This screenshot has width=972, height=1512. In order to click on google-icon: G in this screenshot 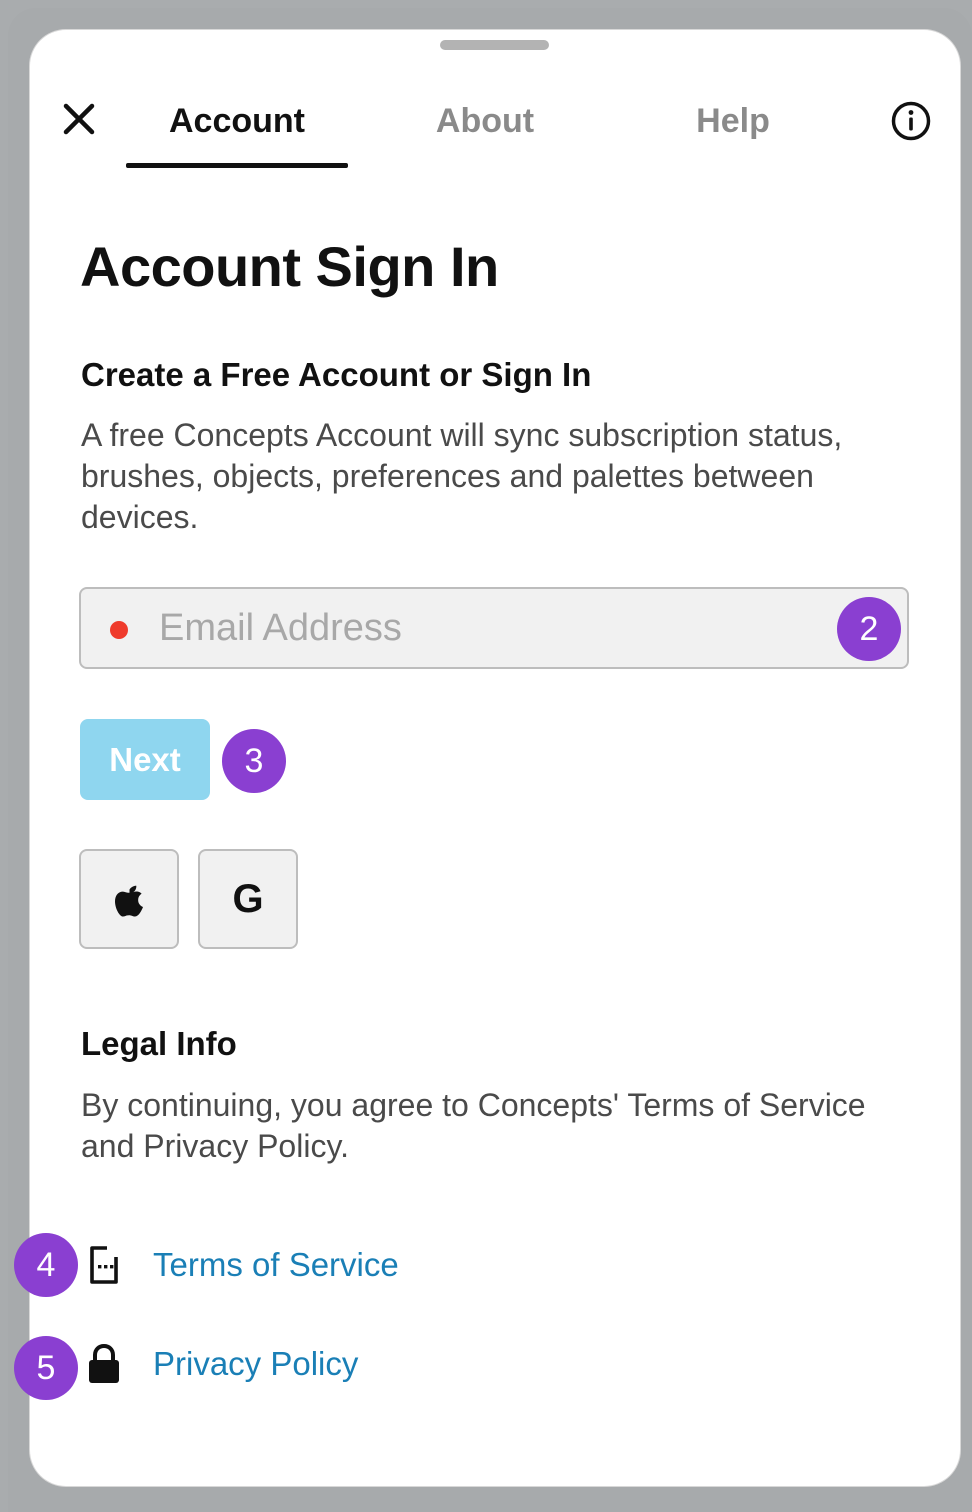, I will do `click(248, 898)`.